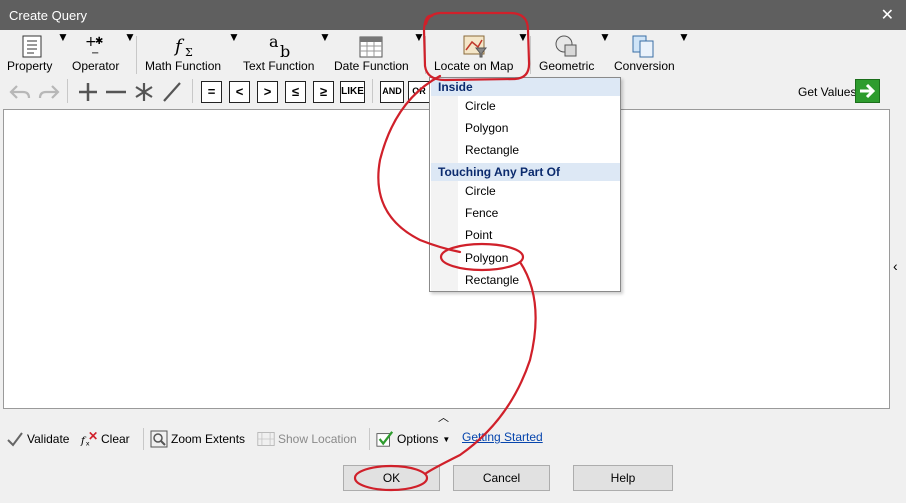 This screenshot has height=503, width=906. What do you see at coordinates (172, 92) in the screenshot?
I see `divide-icon` at bounding box center [172, 92].